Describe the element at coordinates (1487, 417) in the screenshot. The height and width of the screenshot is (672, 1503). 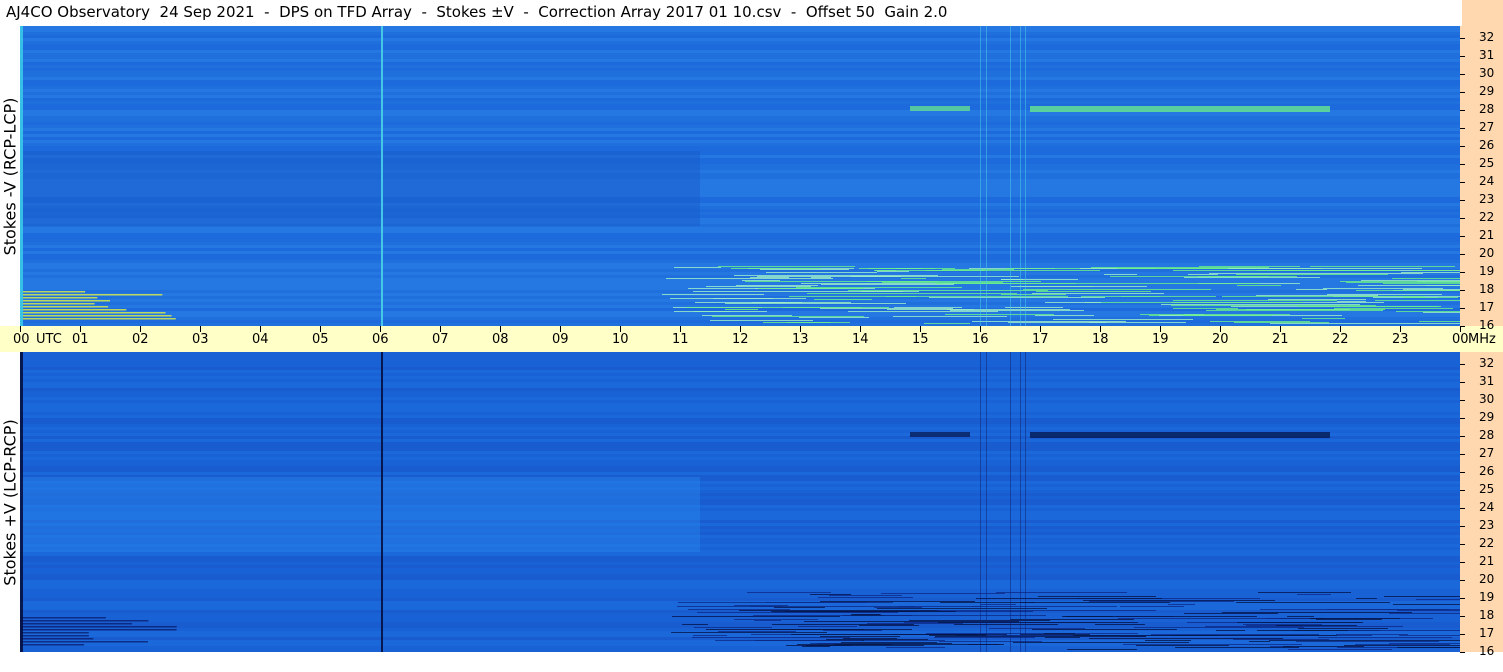
I see `frequency-tick-label: 29` at that location.